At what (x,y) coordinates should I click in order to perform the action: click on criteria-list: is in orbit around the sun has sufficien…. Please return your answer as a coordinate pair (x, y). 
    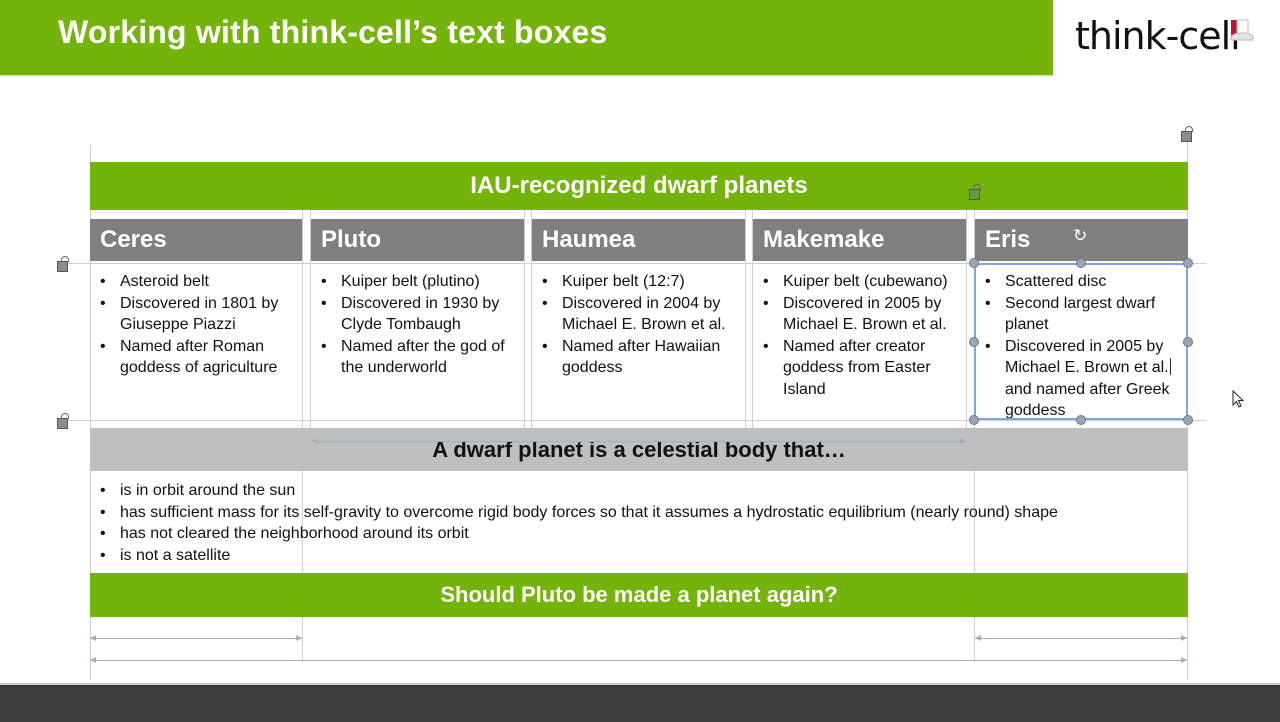
    Looking at the image, I should click on (639, 523).